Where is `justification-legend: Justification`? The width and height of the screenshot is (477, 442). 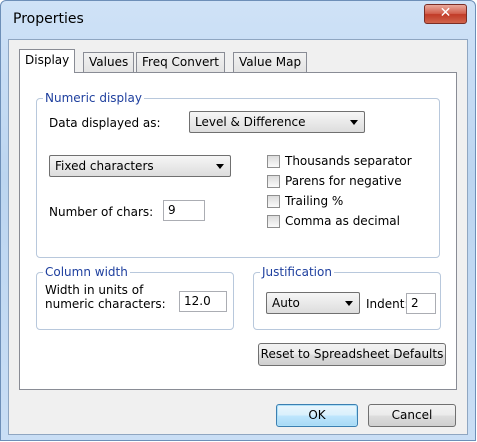
justification-legend: Justification is located at coordinates (297, 272).